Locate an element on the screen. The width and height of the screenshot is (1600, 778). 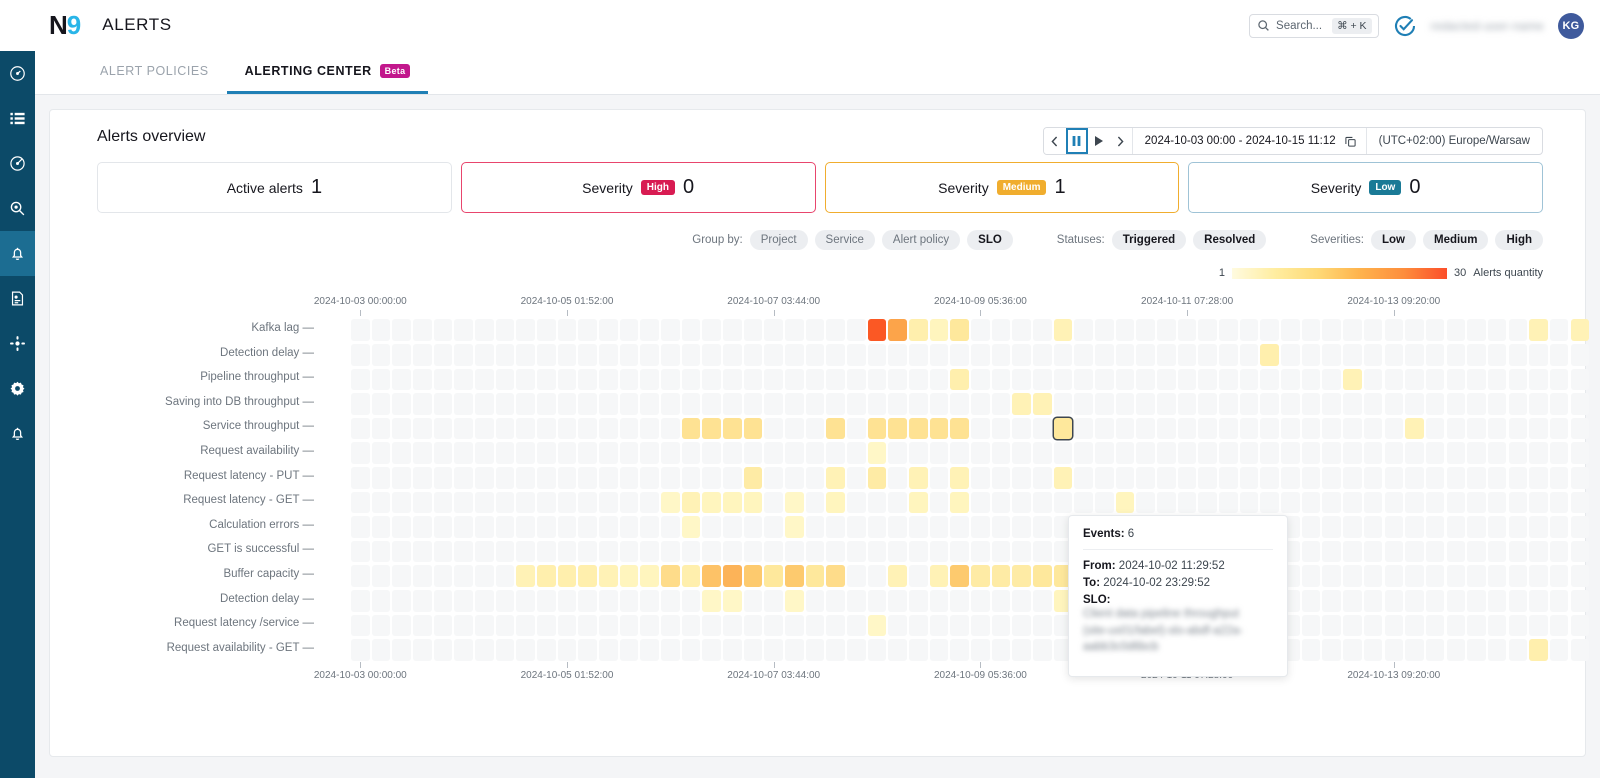
search-input: Search... ⌘ + K is located at coordinates (1314, 25).